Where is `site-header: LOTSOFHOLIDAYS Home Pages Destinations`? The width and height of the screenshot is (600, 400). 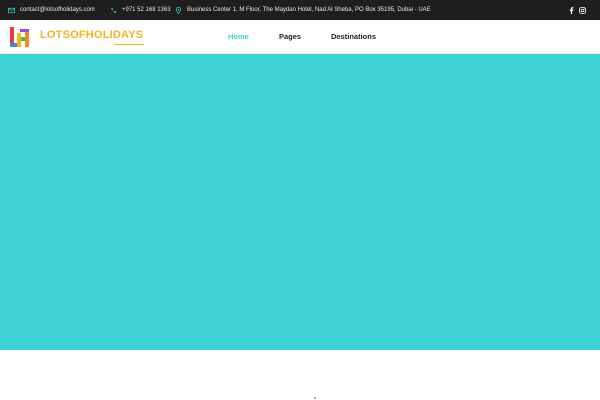 site-header: LOTSOFHOLIDAYS Home Pages Destinations is located at coordinates (300, 37).